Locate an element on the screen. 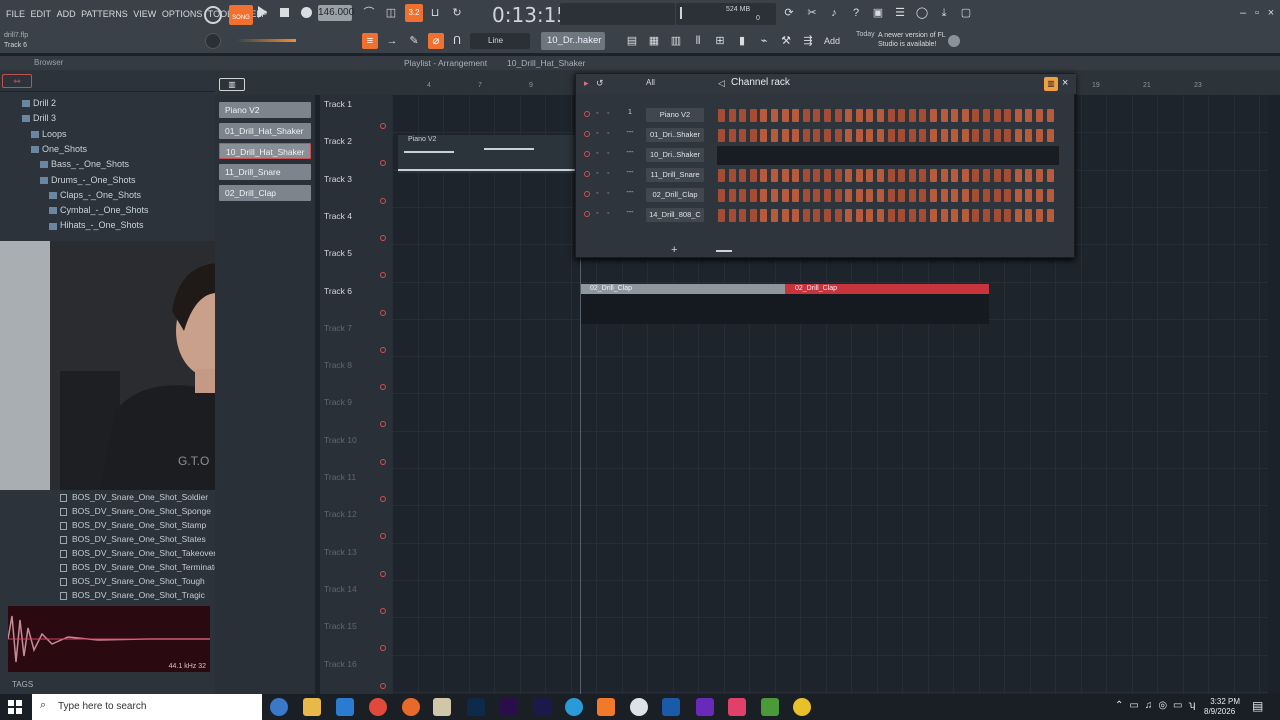 This screenshot has height=720, width=1280. touch-icon: ⇶ is located at coordinates (808, 41).